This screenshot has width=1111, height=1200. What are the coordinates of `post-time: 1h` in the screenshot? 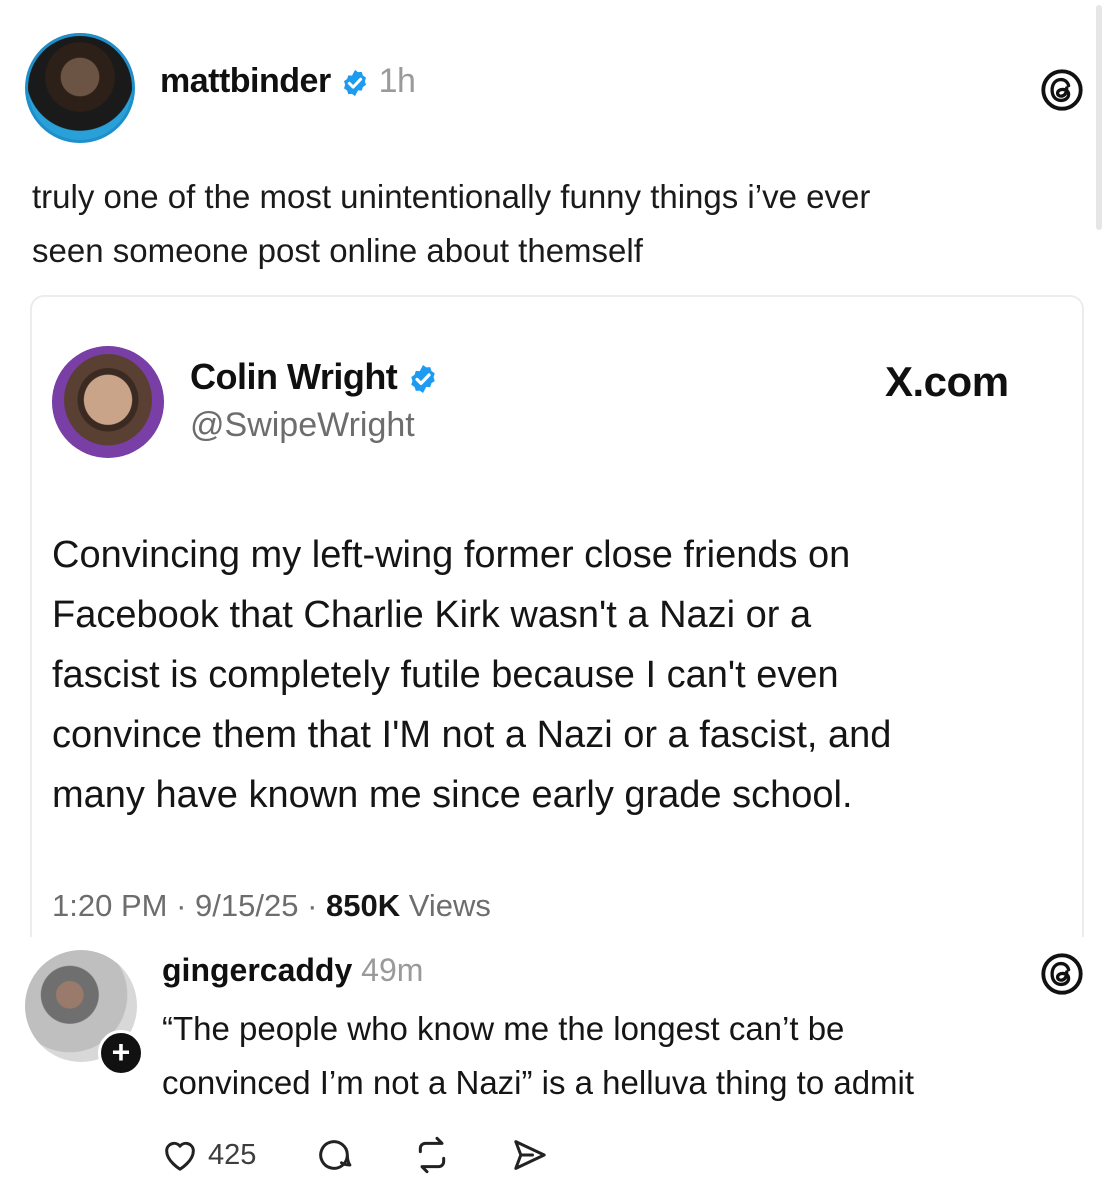 It's located at (397, 81).